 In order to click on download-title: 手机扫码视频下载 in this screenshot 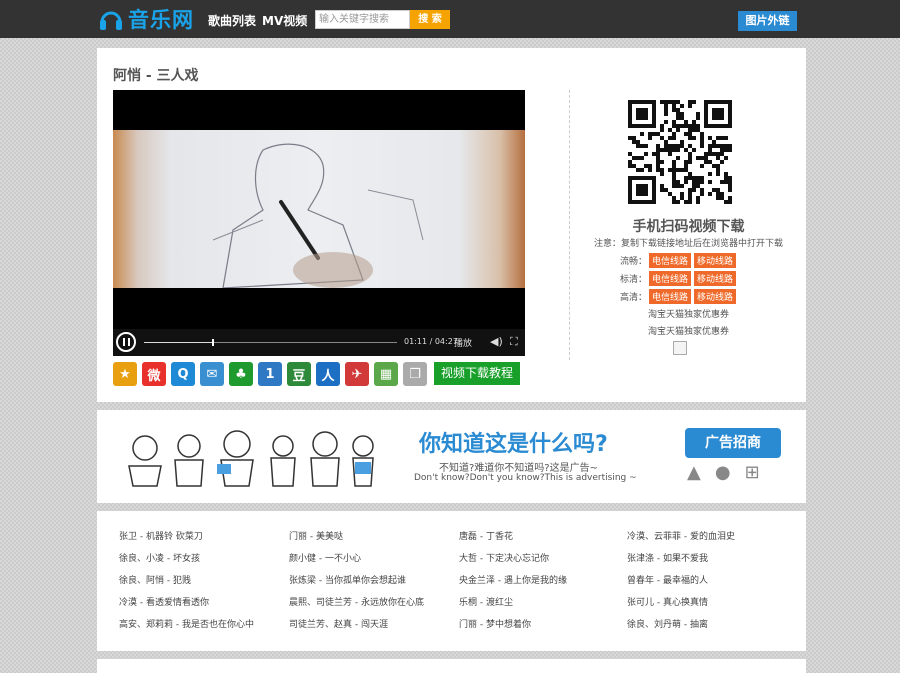, I will do `click(688, 227)`.